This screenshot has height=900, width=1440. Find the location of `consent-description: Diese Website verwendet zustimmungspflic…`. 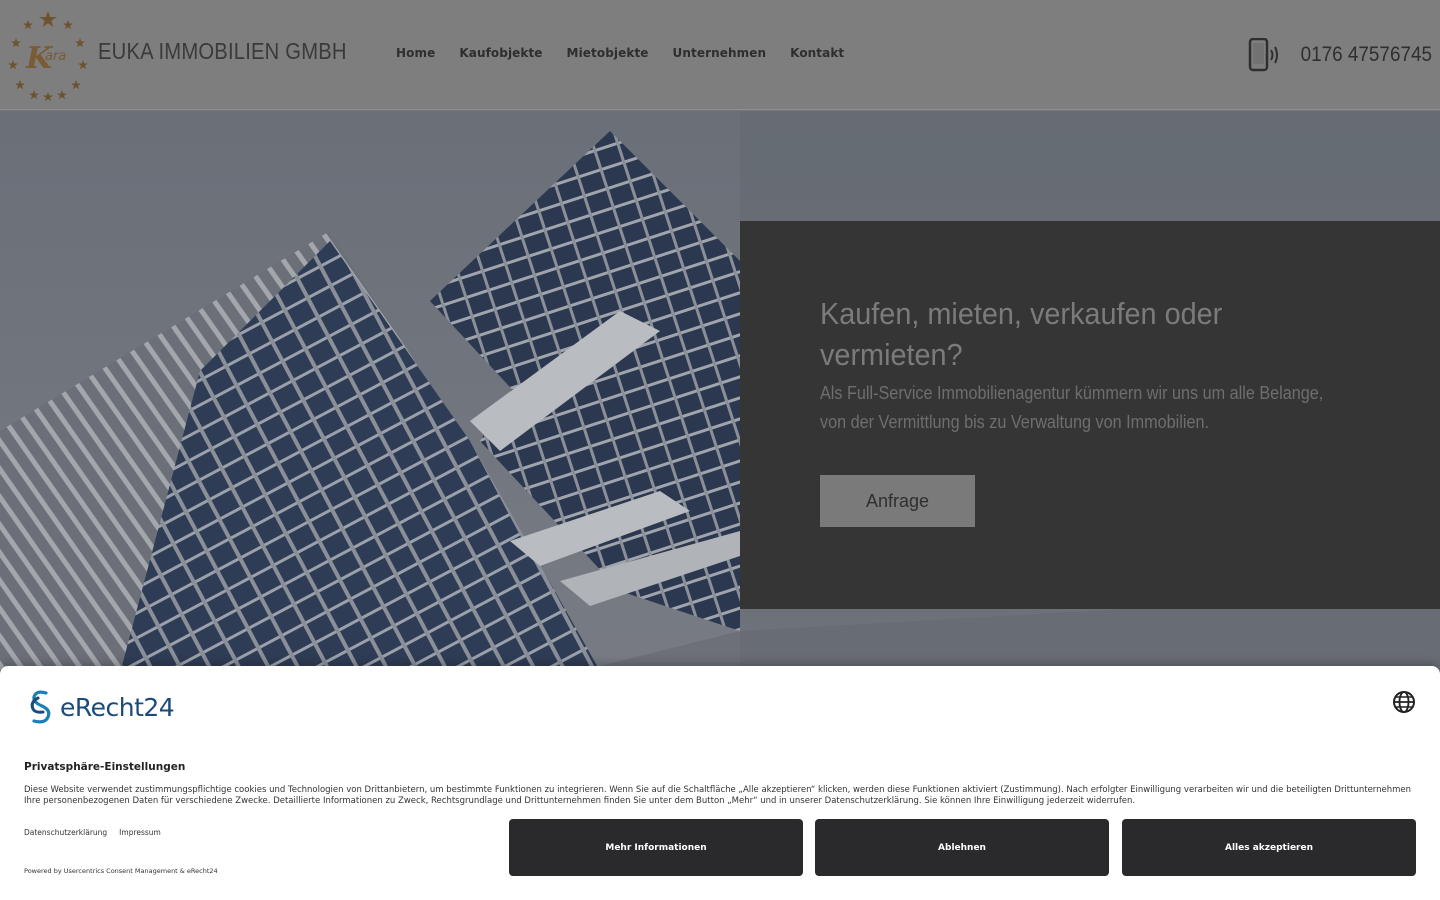

consent-description: Diese Website verwendet zustimmungspflic… is located at coordinates (718, 795).